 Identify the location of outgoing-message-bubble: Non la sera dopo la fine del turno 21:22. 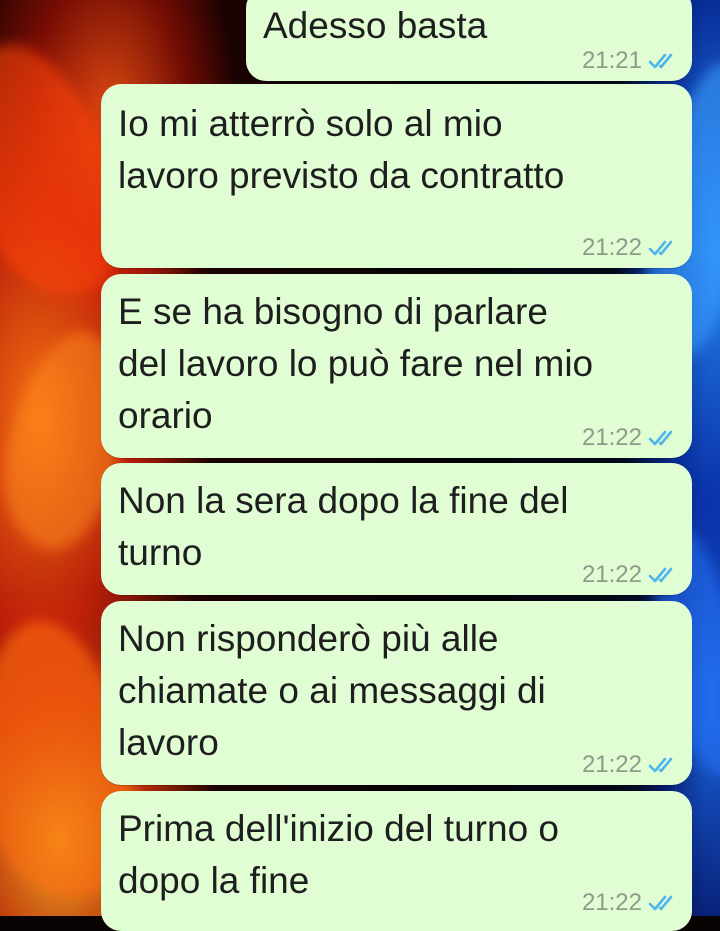
(396, 529).